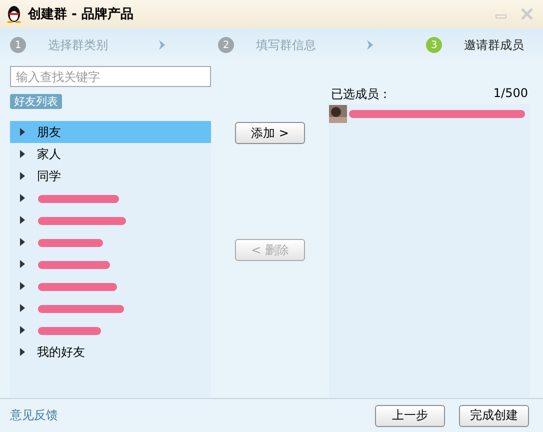 Image resolution: width=543 pixels, height=432 pixels. Describe the element at coordinates (49, 132) in the screenshot. I see `group-label: 朋友` at that location.